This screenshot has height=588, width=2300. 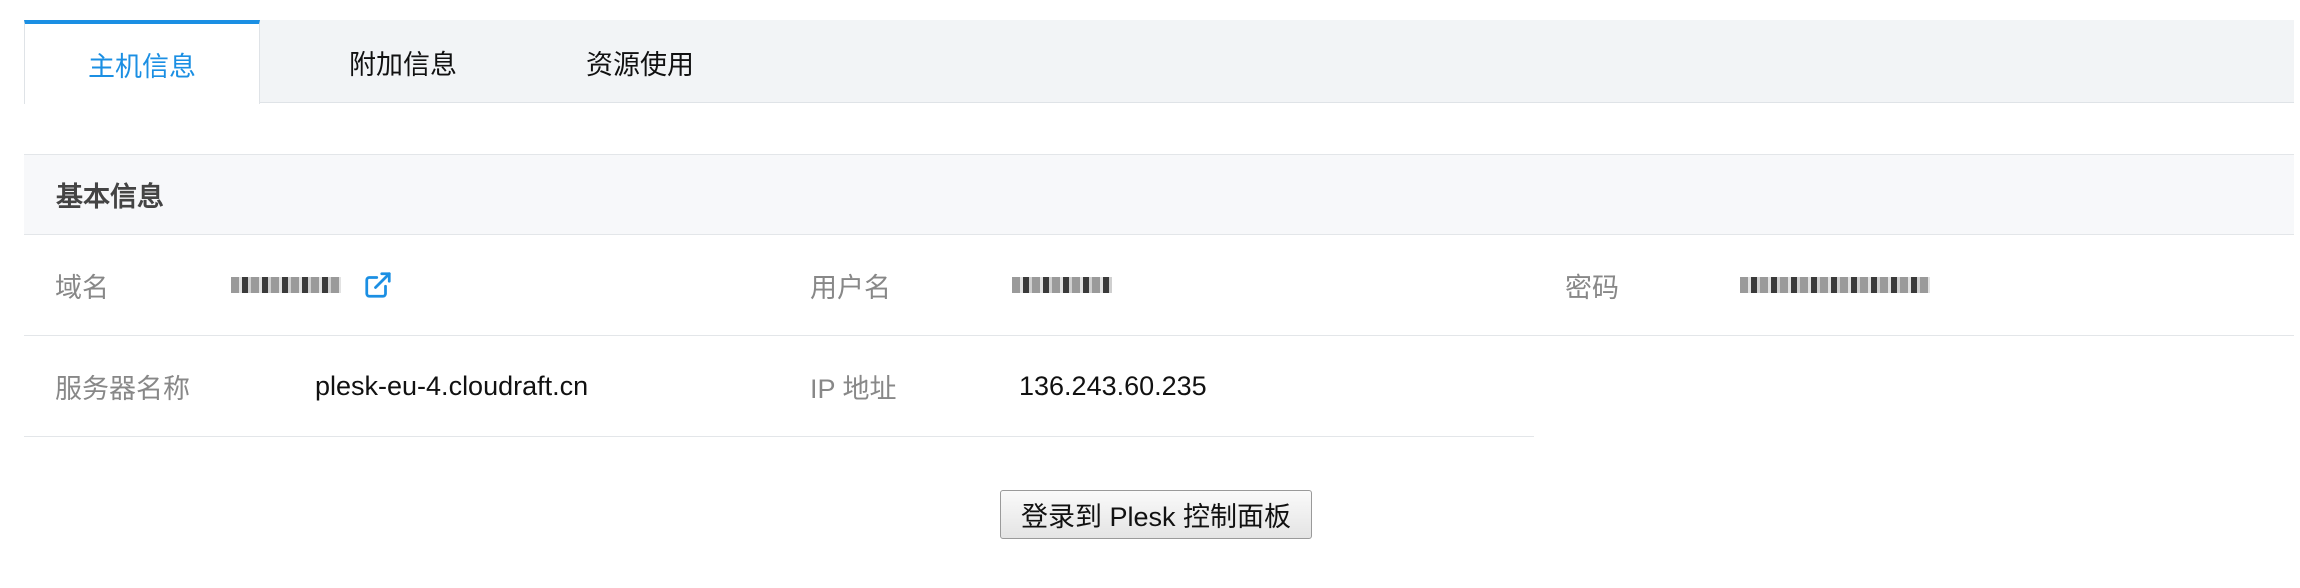 I want to click on redacted-domain, so click(x=286, y=285).